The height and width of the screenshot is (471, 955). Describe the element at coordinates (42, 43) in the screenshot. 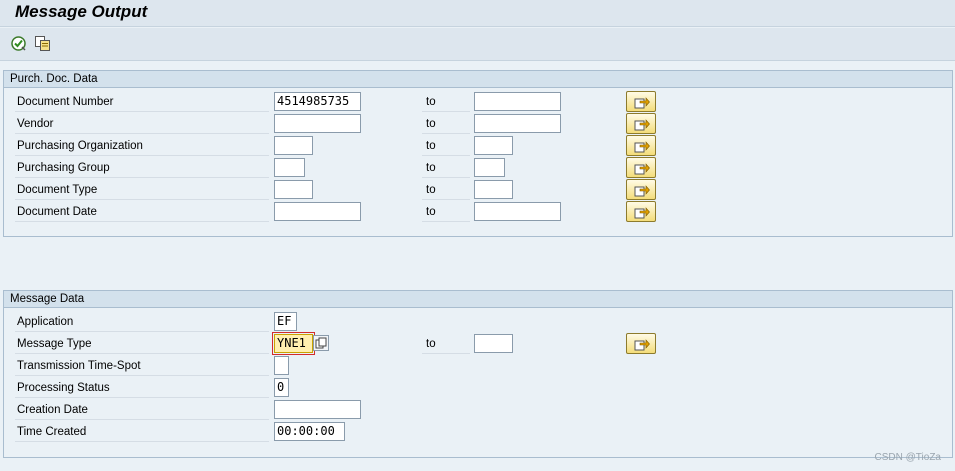

I see `copy-icon` at that location.